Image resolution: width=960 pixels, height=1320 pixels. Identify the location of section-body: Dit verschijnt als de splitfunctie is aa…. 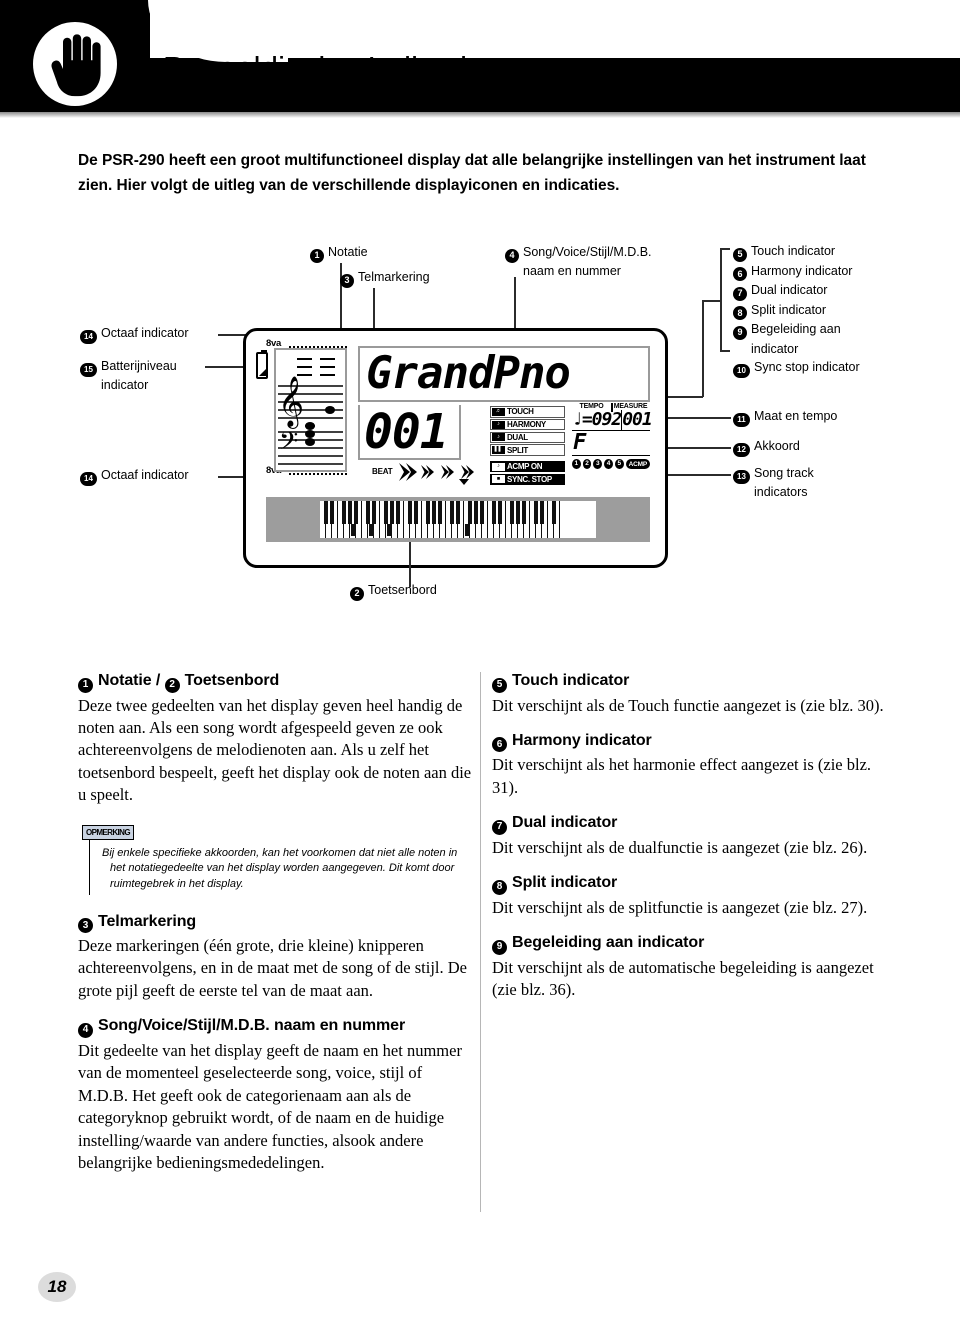
(680, 907).